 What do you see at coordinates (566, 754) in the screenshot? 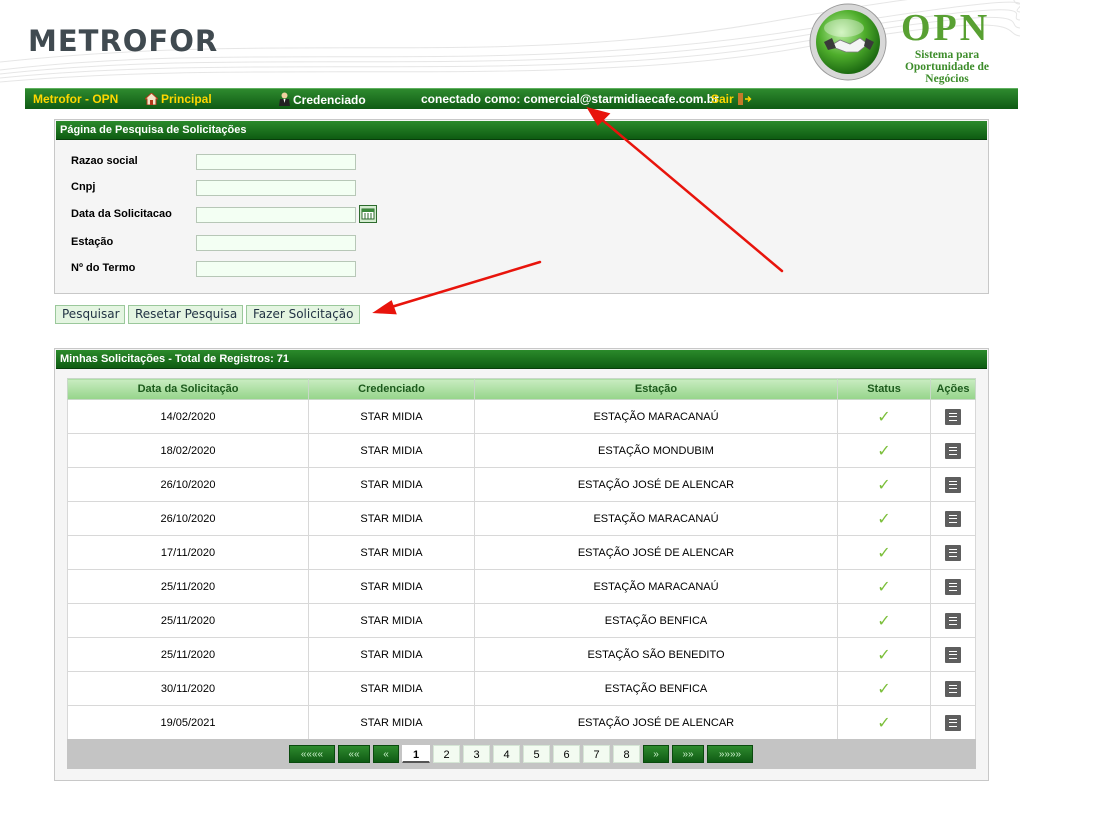
I see `pager-page-6: 6` at bounding box center [566, 754].